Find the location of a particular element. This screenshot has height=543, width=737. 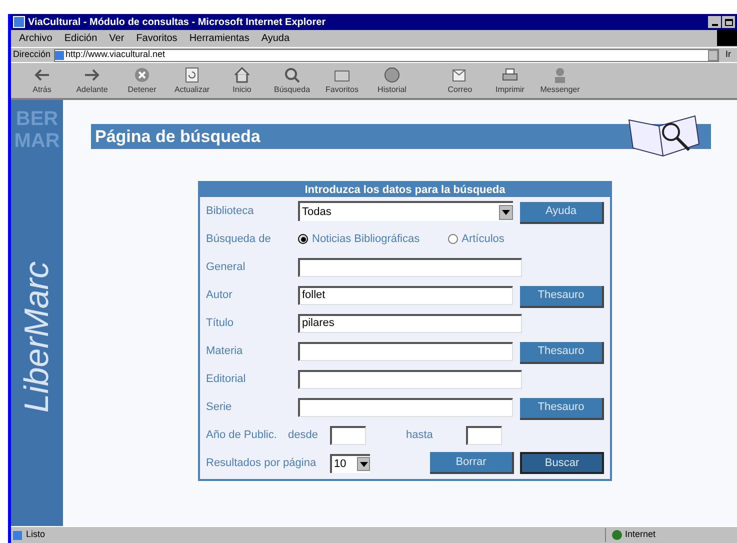

menu-item: Archivo is located at coordinates (35, 38).